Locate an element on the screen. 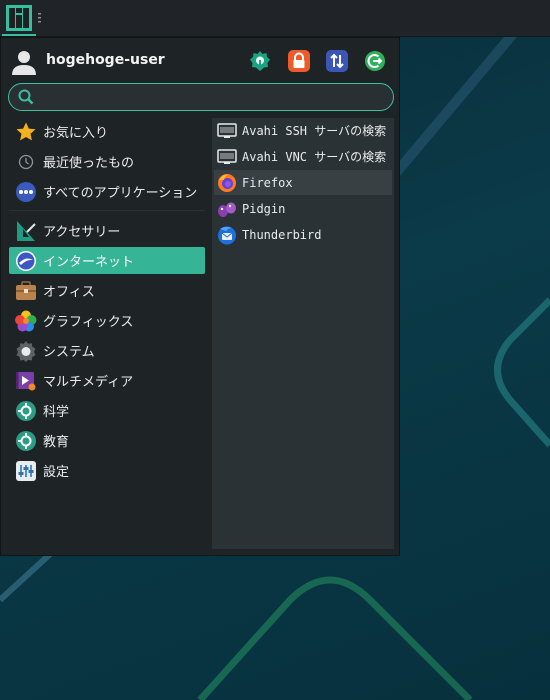  app-avahi-ssh: Avahi SSH サーバの検索 is located at coordinates (303, 130).